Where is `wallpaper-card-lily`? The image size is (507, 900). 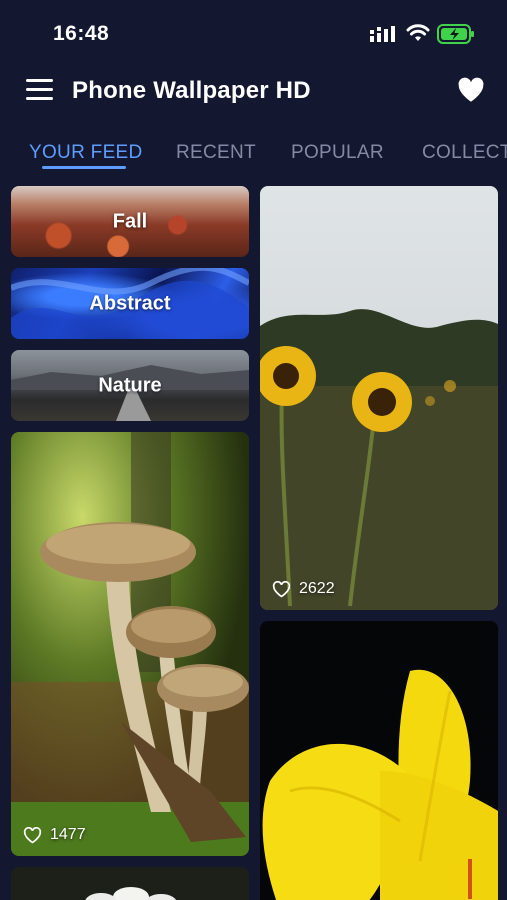 wallpaper-card-lily is located at coordinates (379, 760).